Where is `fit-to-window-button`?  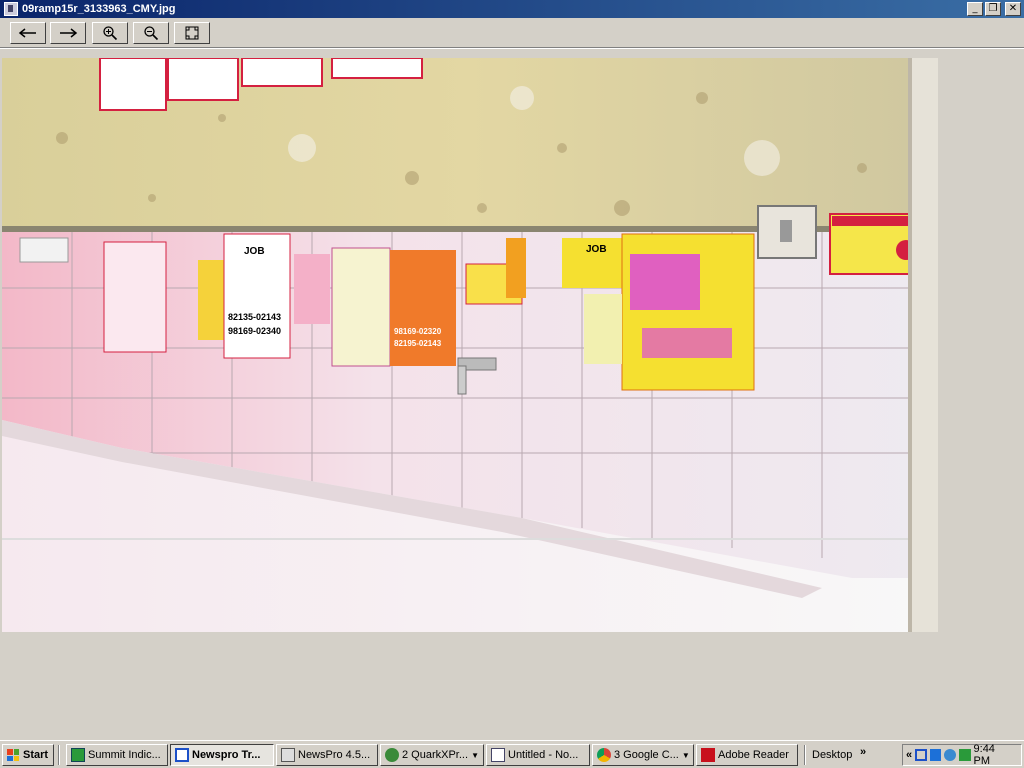 fit-to-window-button is located at coordinates (192, 33).